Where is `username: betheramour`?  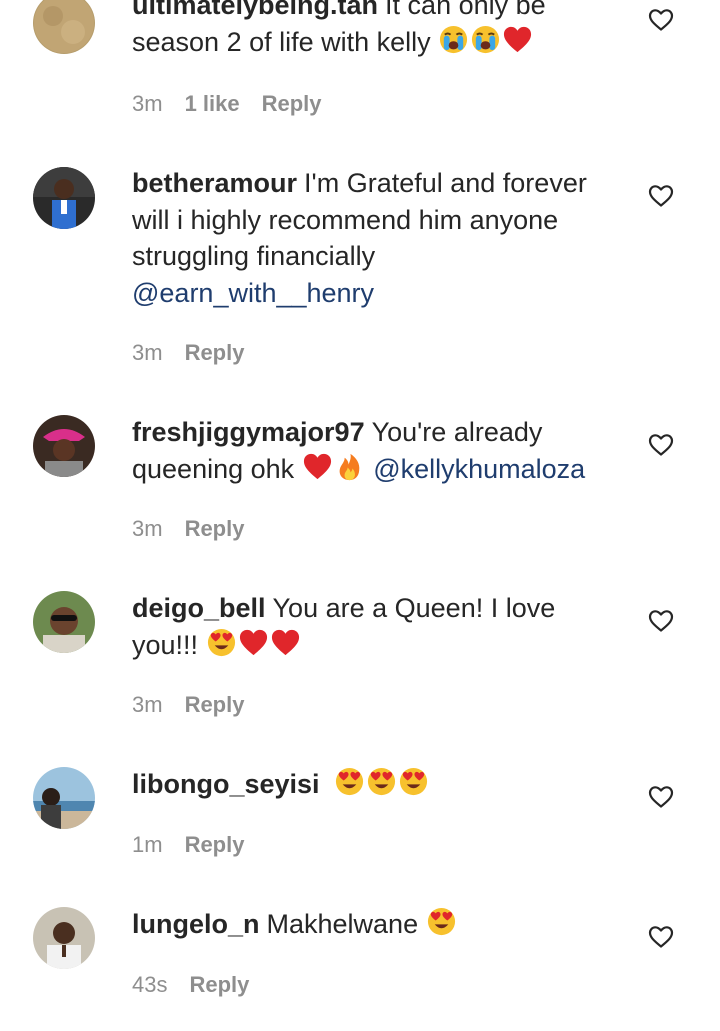 username: betheramour is located at coordinates (214, 183).